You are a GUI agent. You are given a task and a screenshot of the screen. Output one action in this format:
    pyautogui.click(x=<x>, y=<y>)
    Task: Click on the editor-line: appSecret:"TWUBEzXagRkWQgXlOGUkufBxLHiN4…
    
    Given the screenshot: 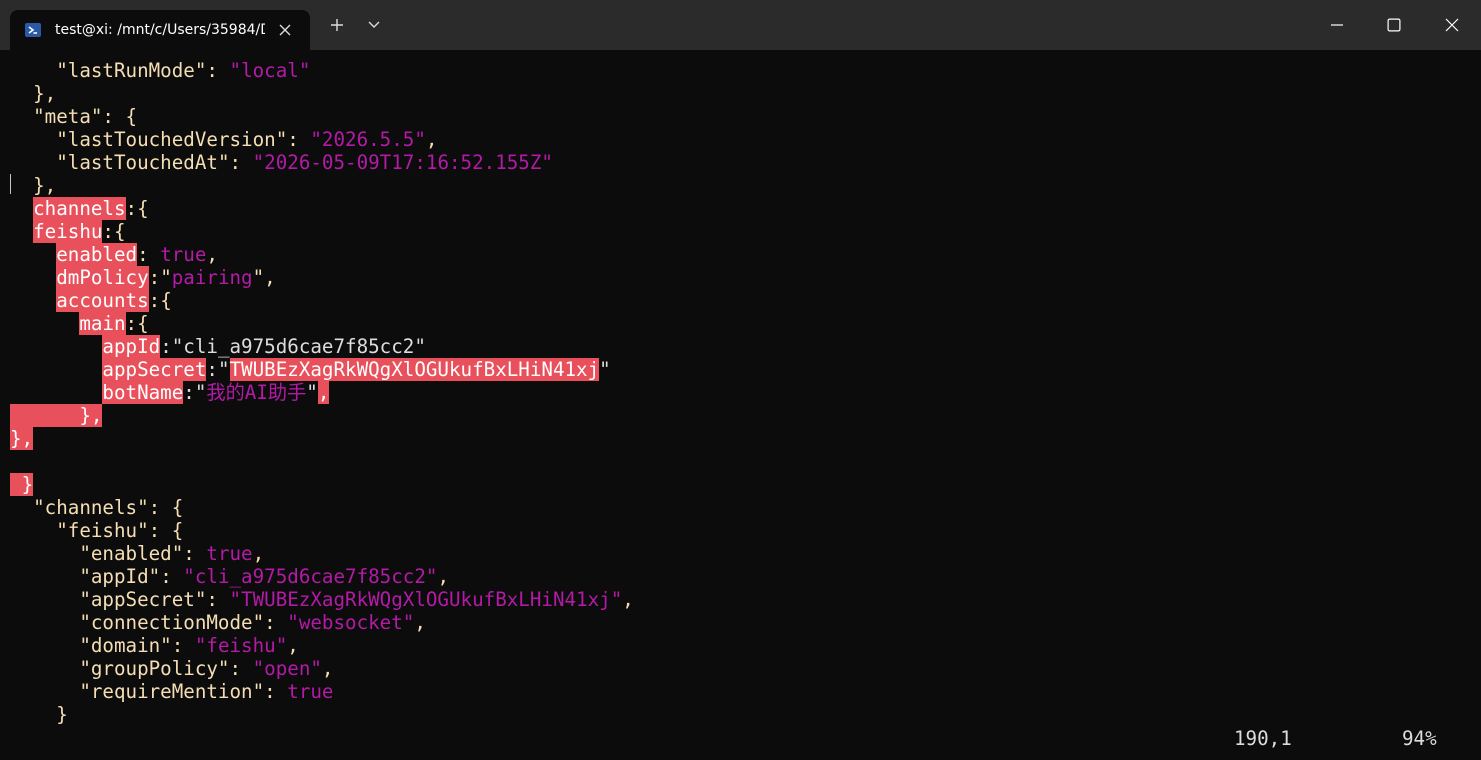 What is the action you would take?
    pyautogui.click(x=356, y=369)
    